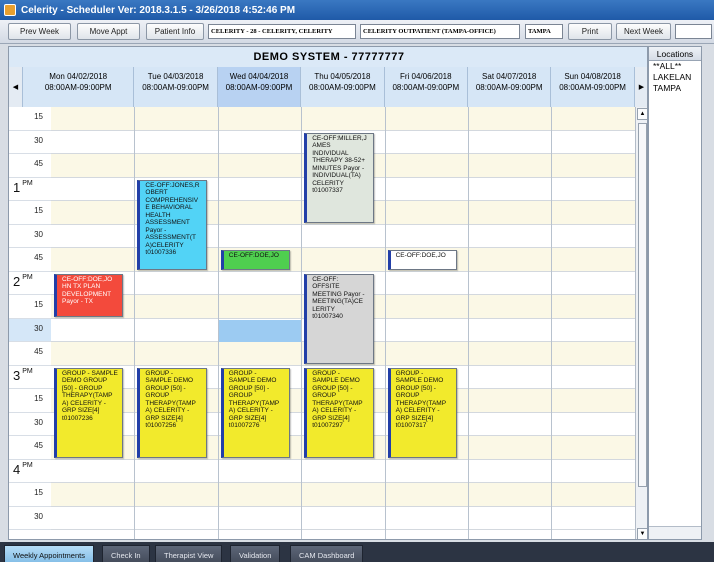 Image resolution: width=714 pixels, height=562 pixels. Describe the element at coordinates (641, 87) in the screenshot. I see `next-day-arrow-icon: ▶` at that location.